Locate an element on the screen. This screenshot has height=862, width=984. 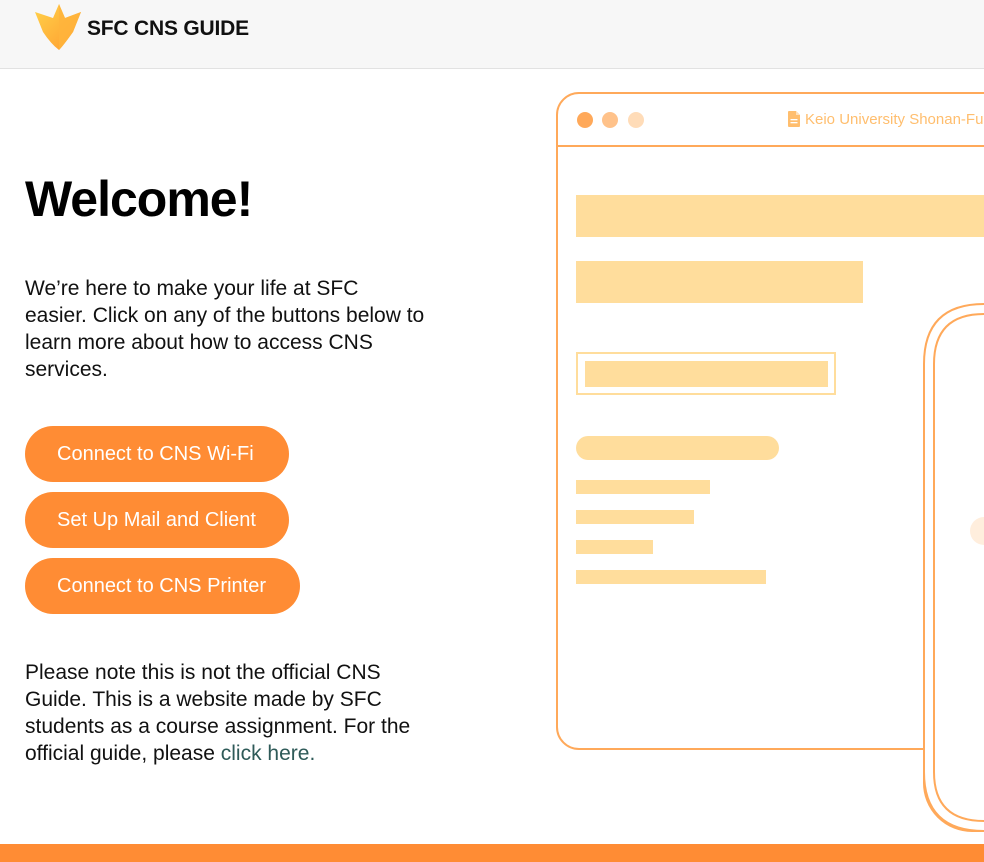
footer-bar is located at coordinates (492, 853).